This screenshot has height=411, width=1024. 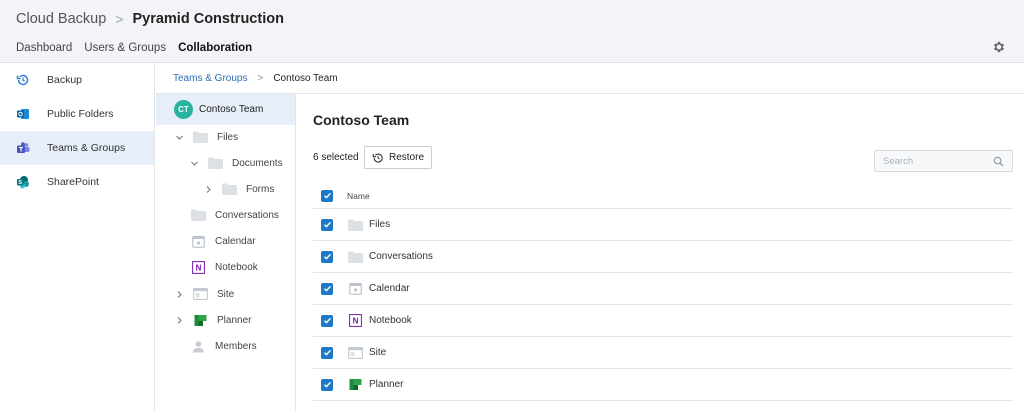 I want to click on tree-item-documents: Documents, so click(x=236, y=163).